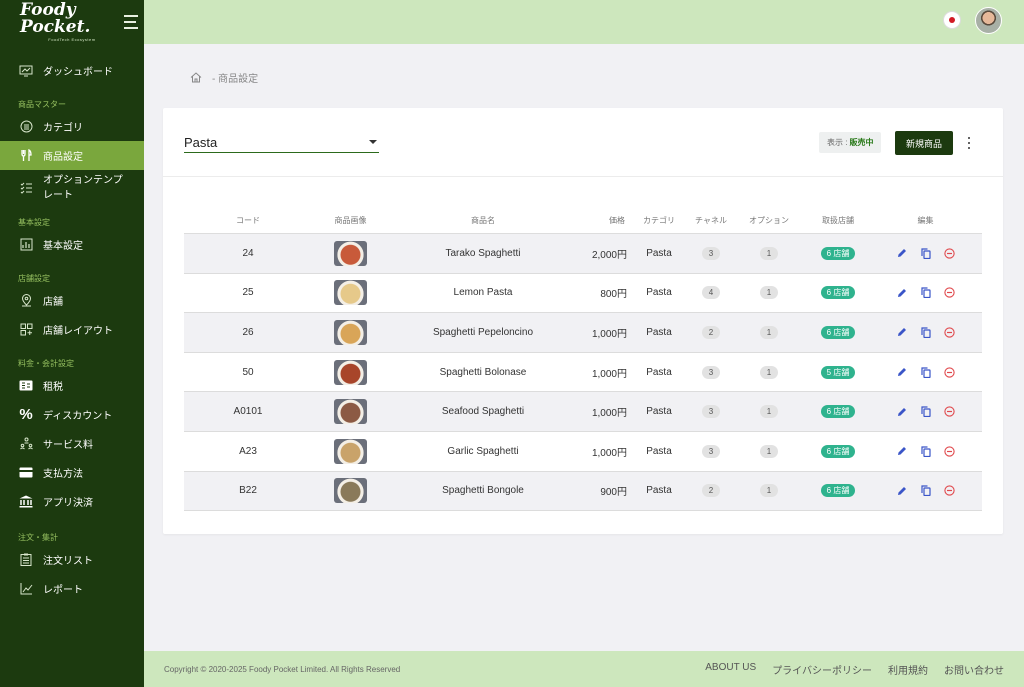  Describe the element at coordinates (72, 155) in the screenshot. I see `nav-product-settings: 商品設定` at that location.